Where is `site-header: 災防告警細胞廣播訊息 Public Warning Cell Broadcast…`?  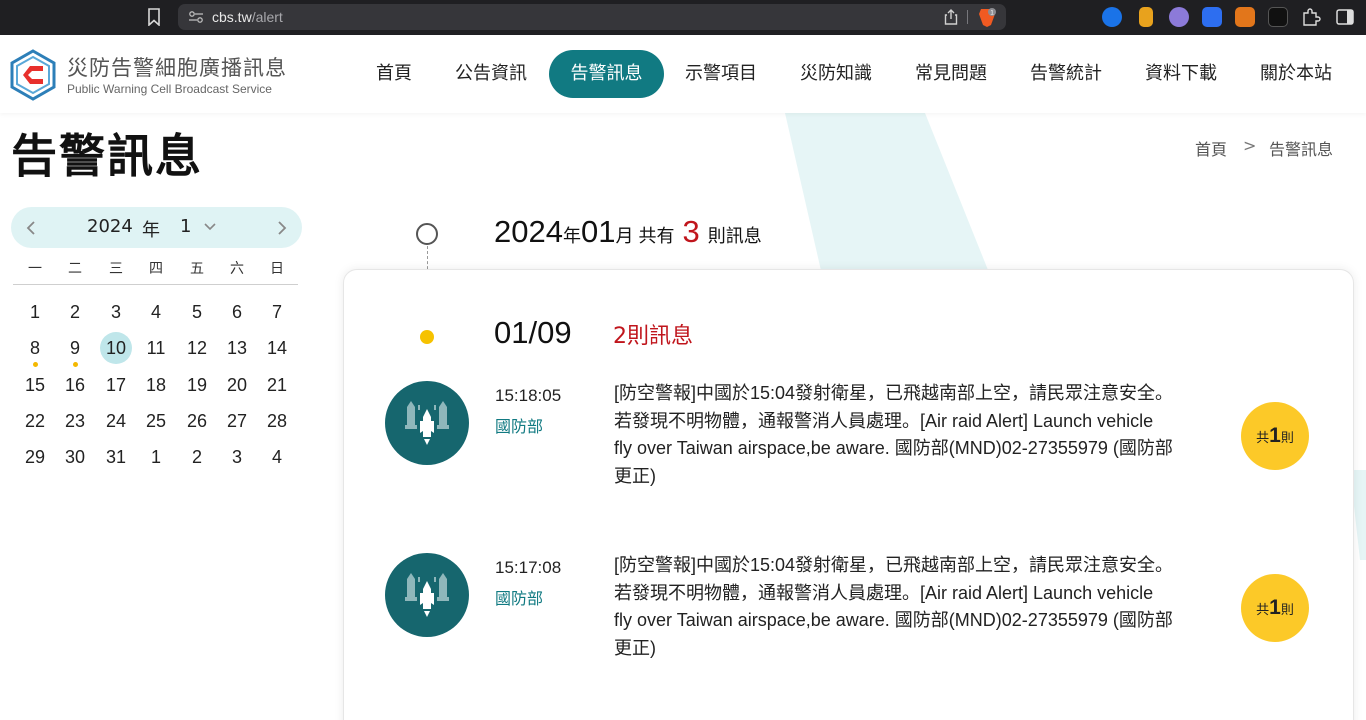 site-header: 災防告警細胞廣播訊息 Public Warning Cell Broadcast… is located at coordinates (683, 74).